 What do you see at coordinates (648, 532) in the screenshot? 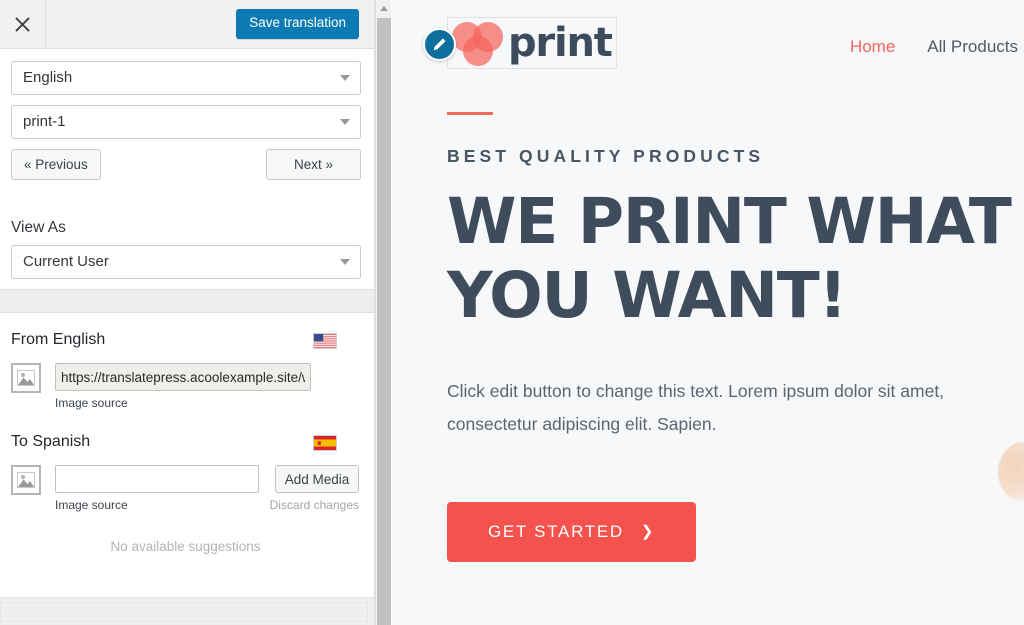
I see `chevron-right-icon: ❯` at bounding box center [648, 532].